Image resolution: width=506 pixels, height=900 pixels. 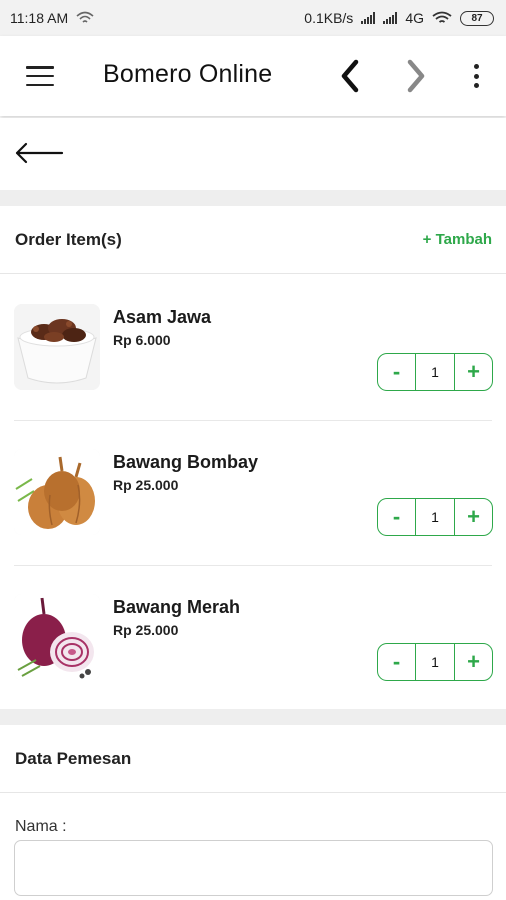 I want to click on arrow-left-icon, so click(x=39, y=153).